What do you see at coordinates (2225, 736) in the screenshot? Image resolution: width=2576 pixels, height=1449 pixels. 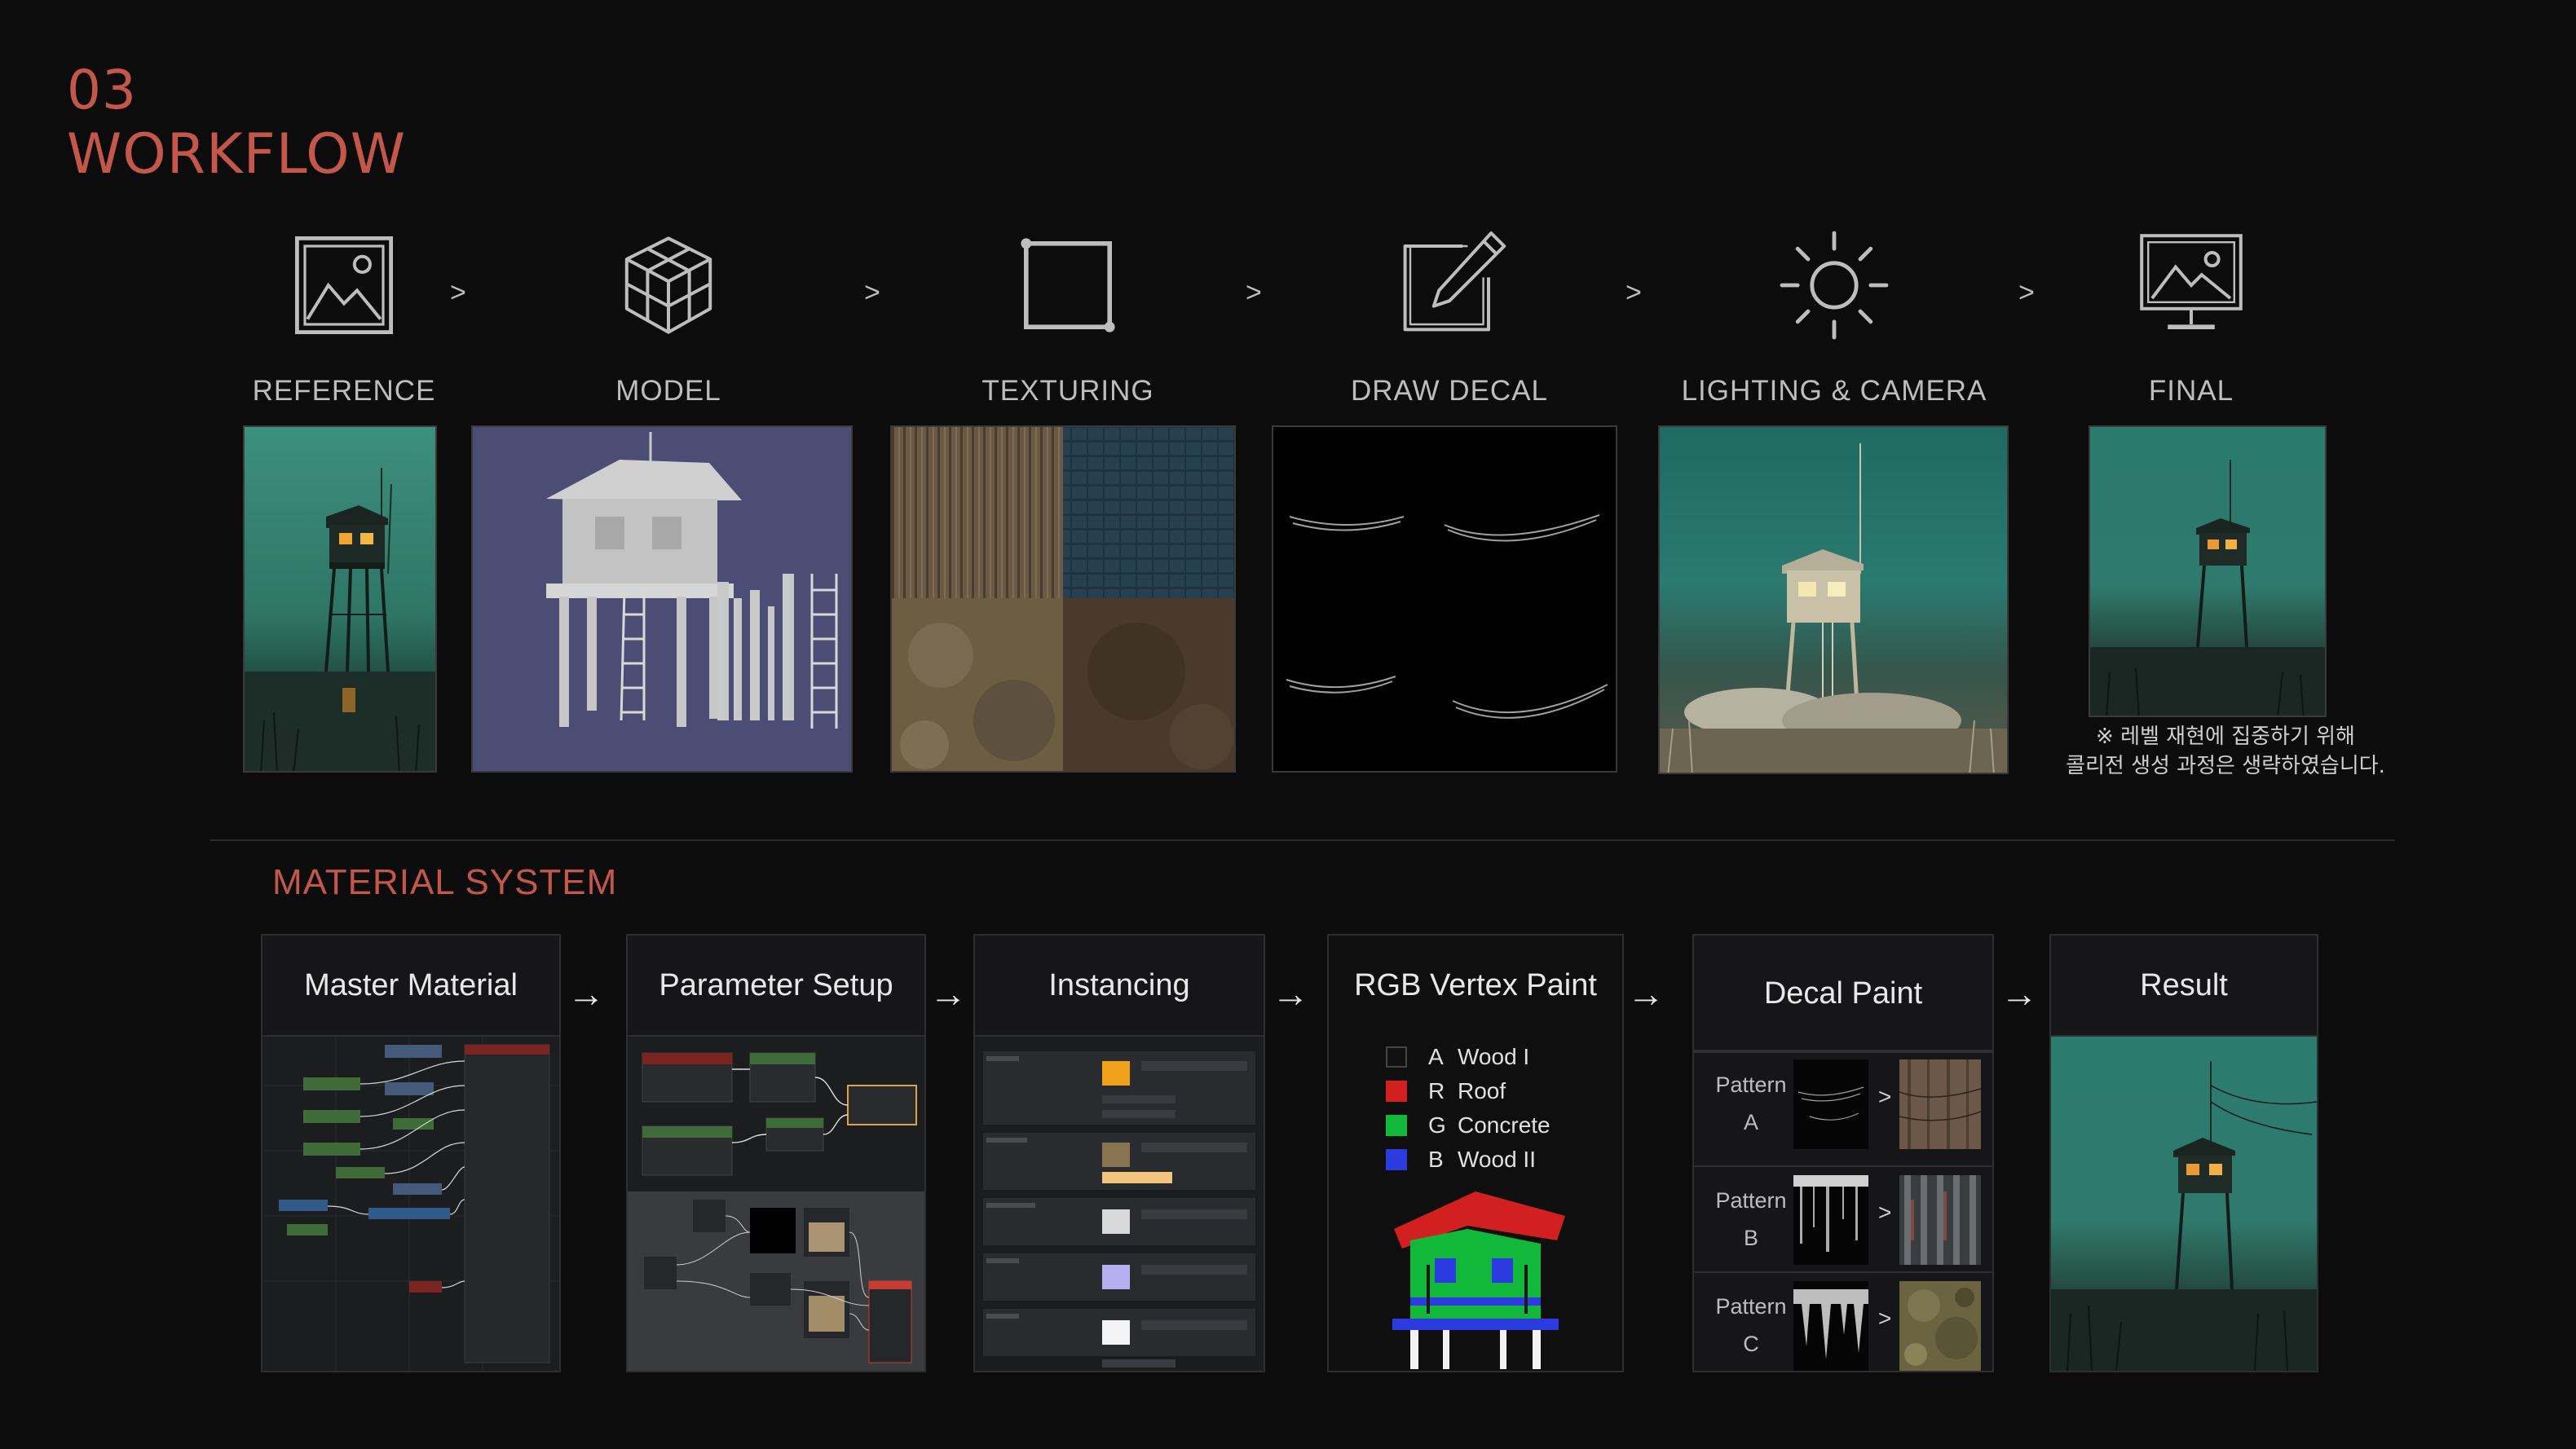 I see `note-line: ※ 레벨 재현에 집중하기 위해` at bounding box center [2225, 736].